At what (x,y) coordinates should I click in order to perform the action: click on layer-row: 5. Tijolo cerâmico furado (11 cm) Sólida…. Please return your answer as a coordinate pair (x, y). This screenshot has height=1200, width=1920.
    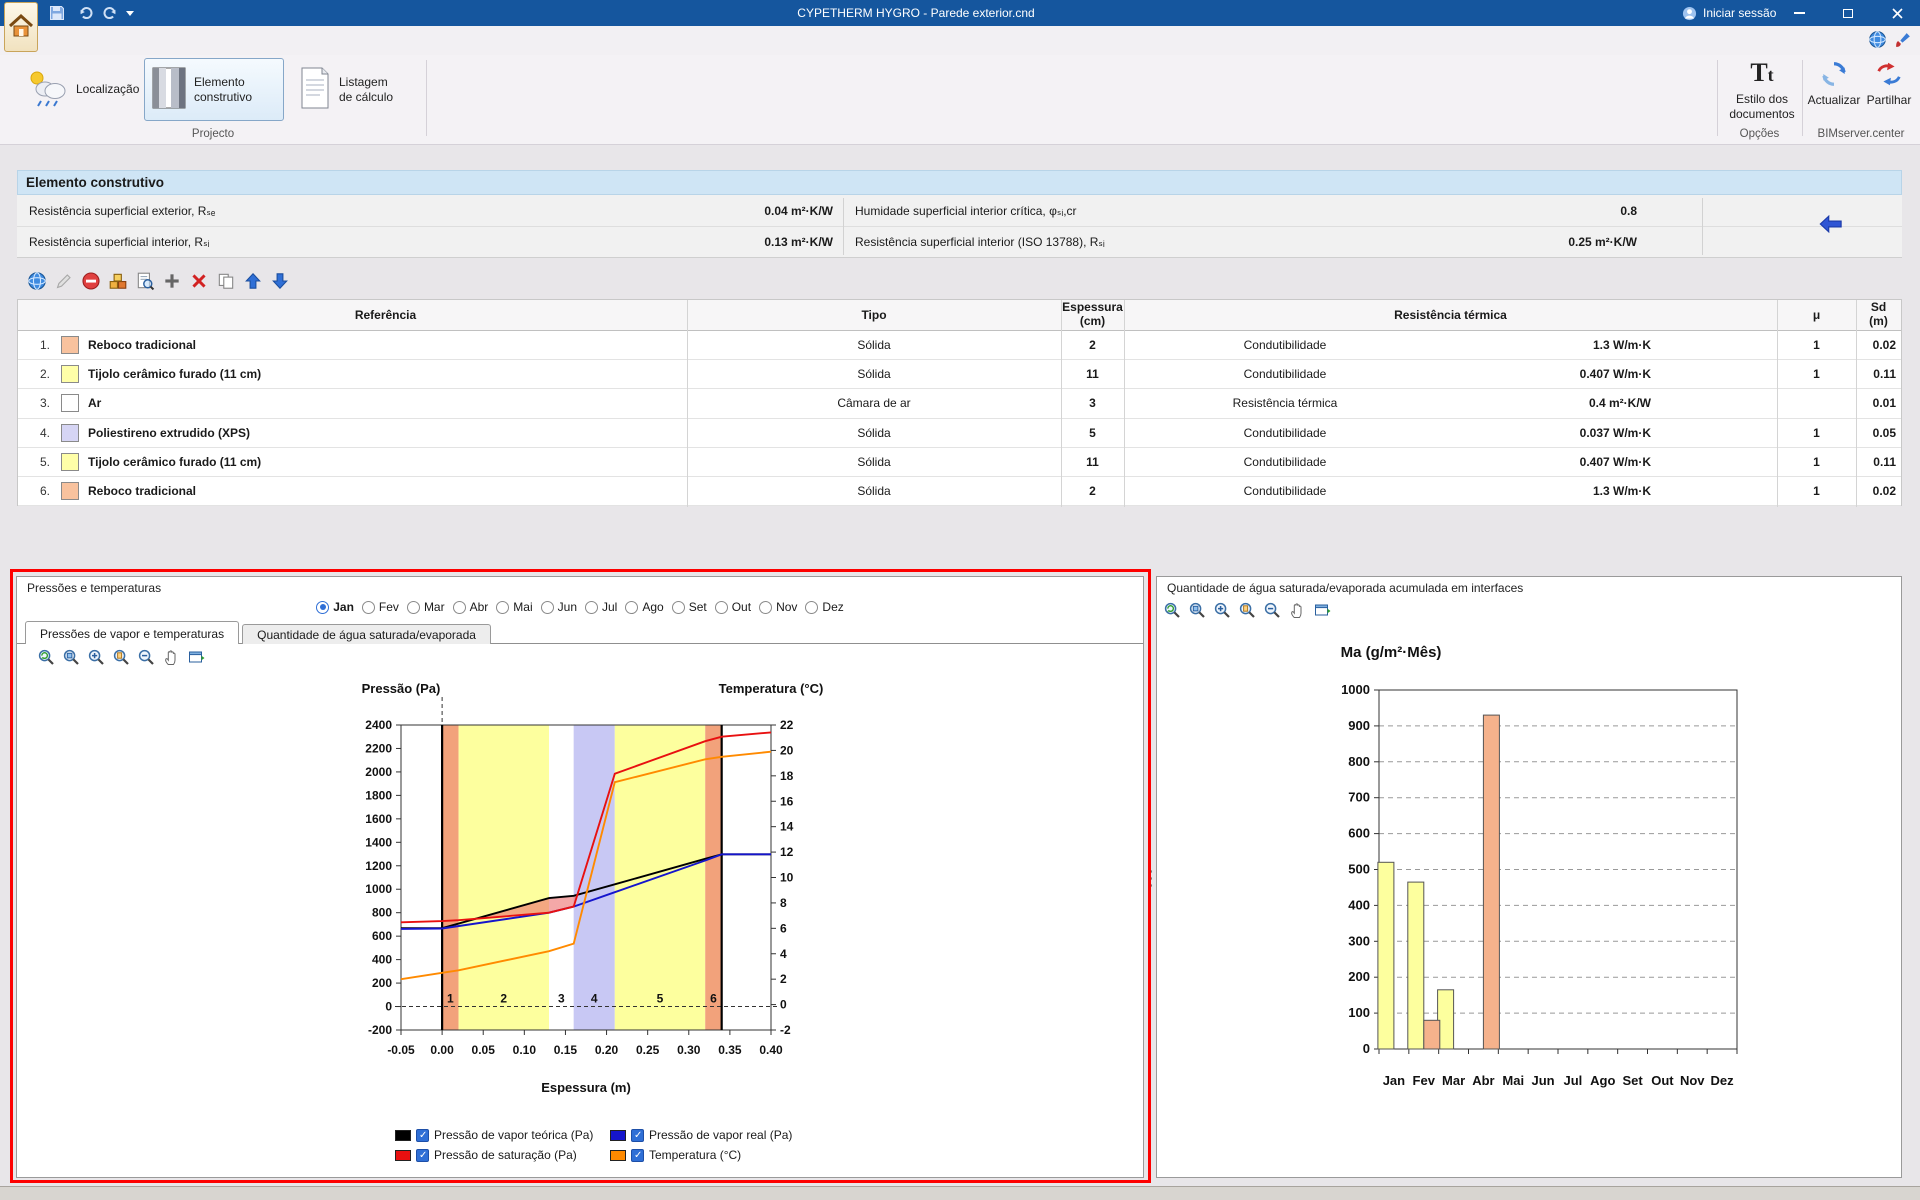
    Looking at the image, I should click on (959, 462).